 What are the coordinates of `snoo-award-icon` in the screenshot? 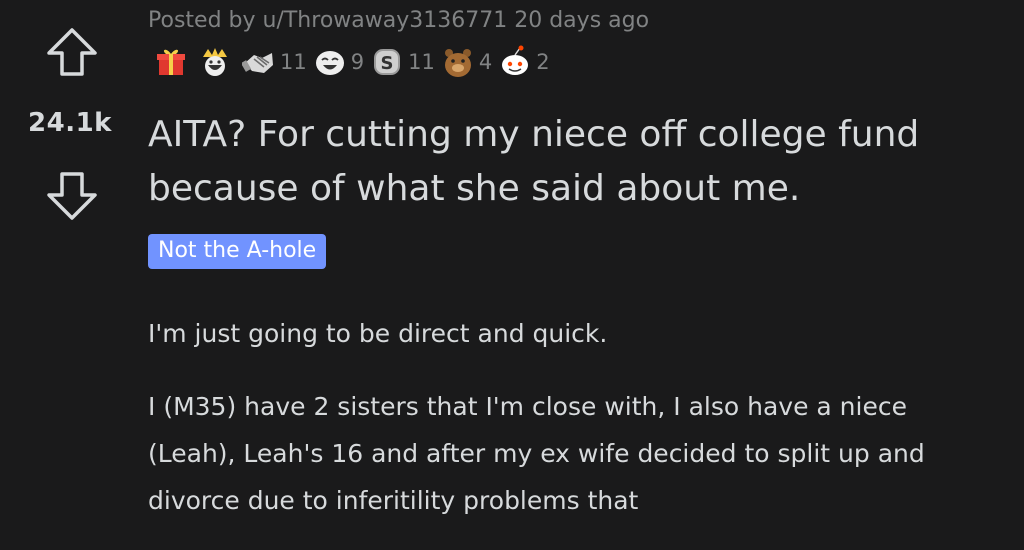 It's located at (515, 60).